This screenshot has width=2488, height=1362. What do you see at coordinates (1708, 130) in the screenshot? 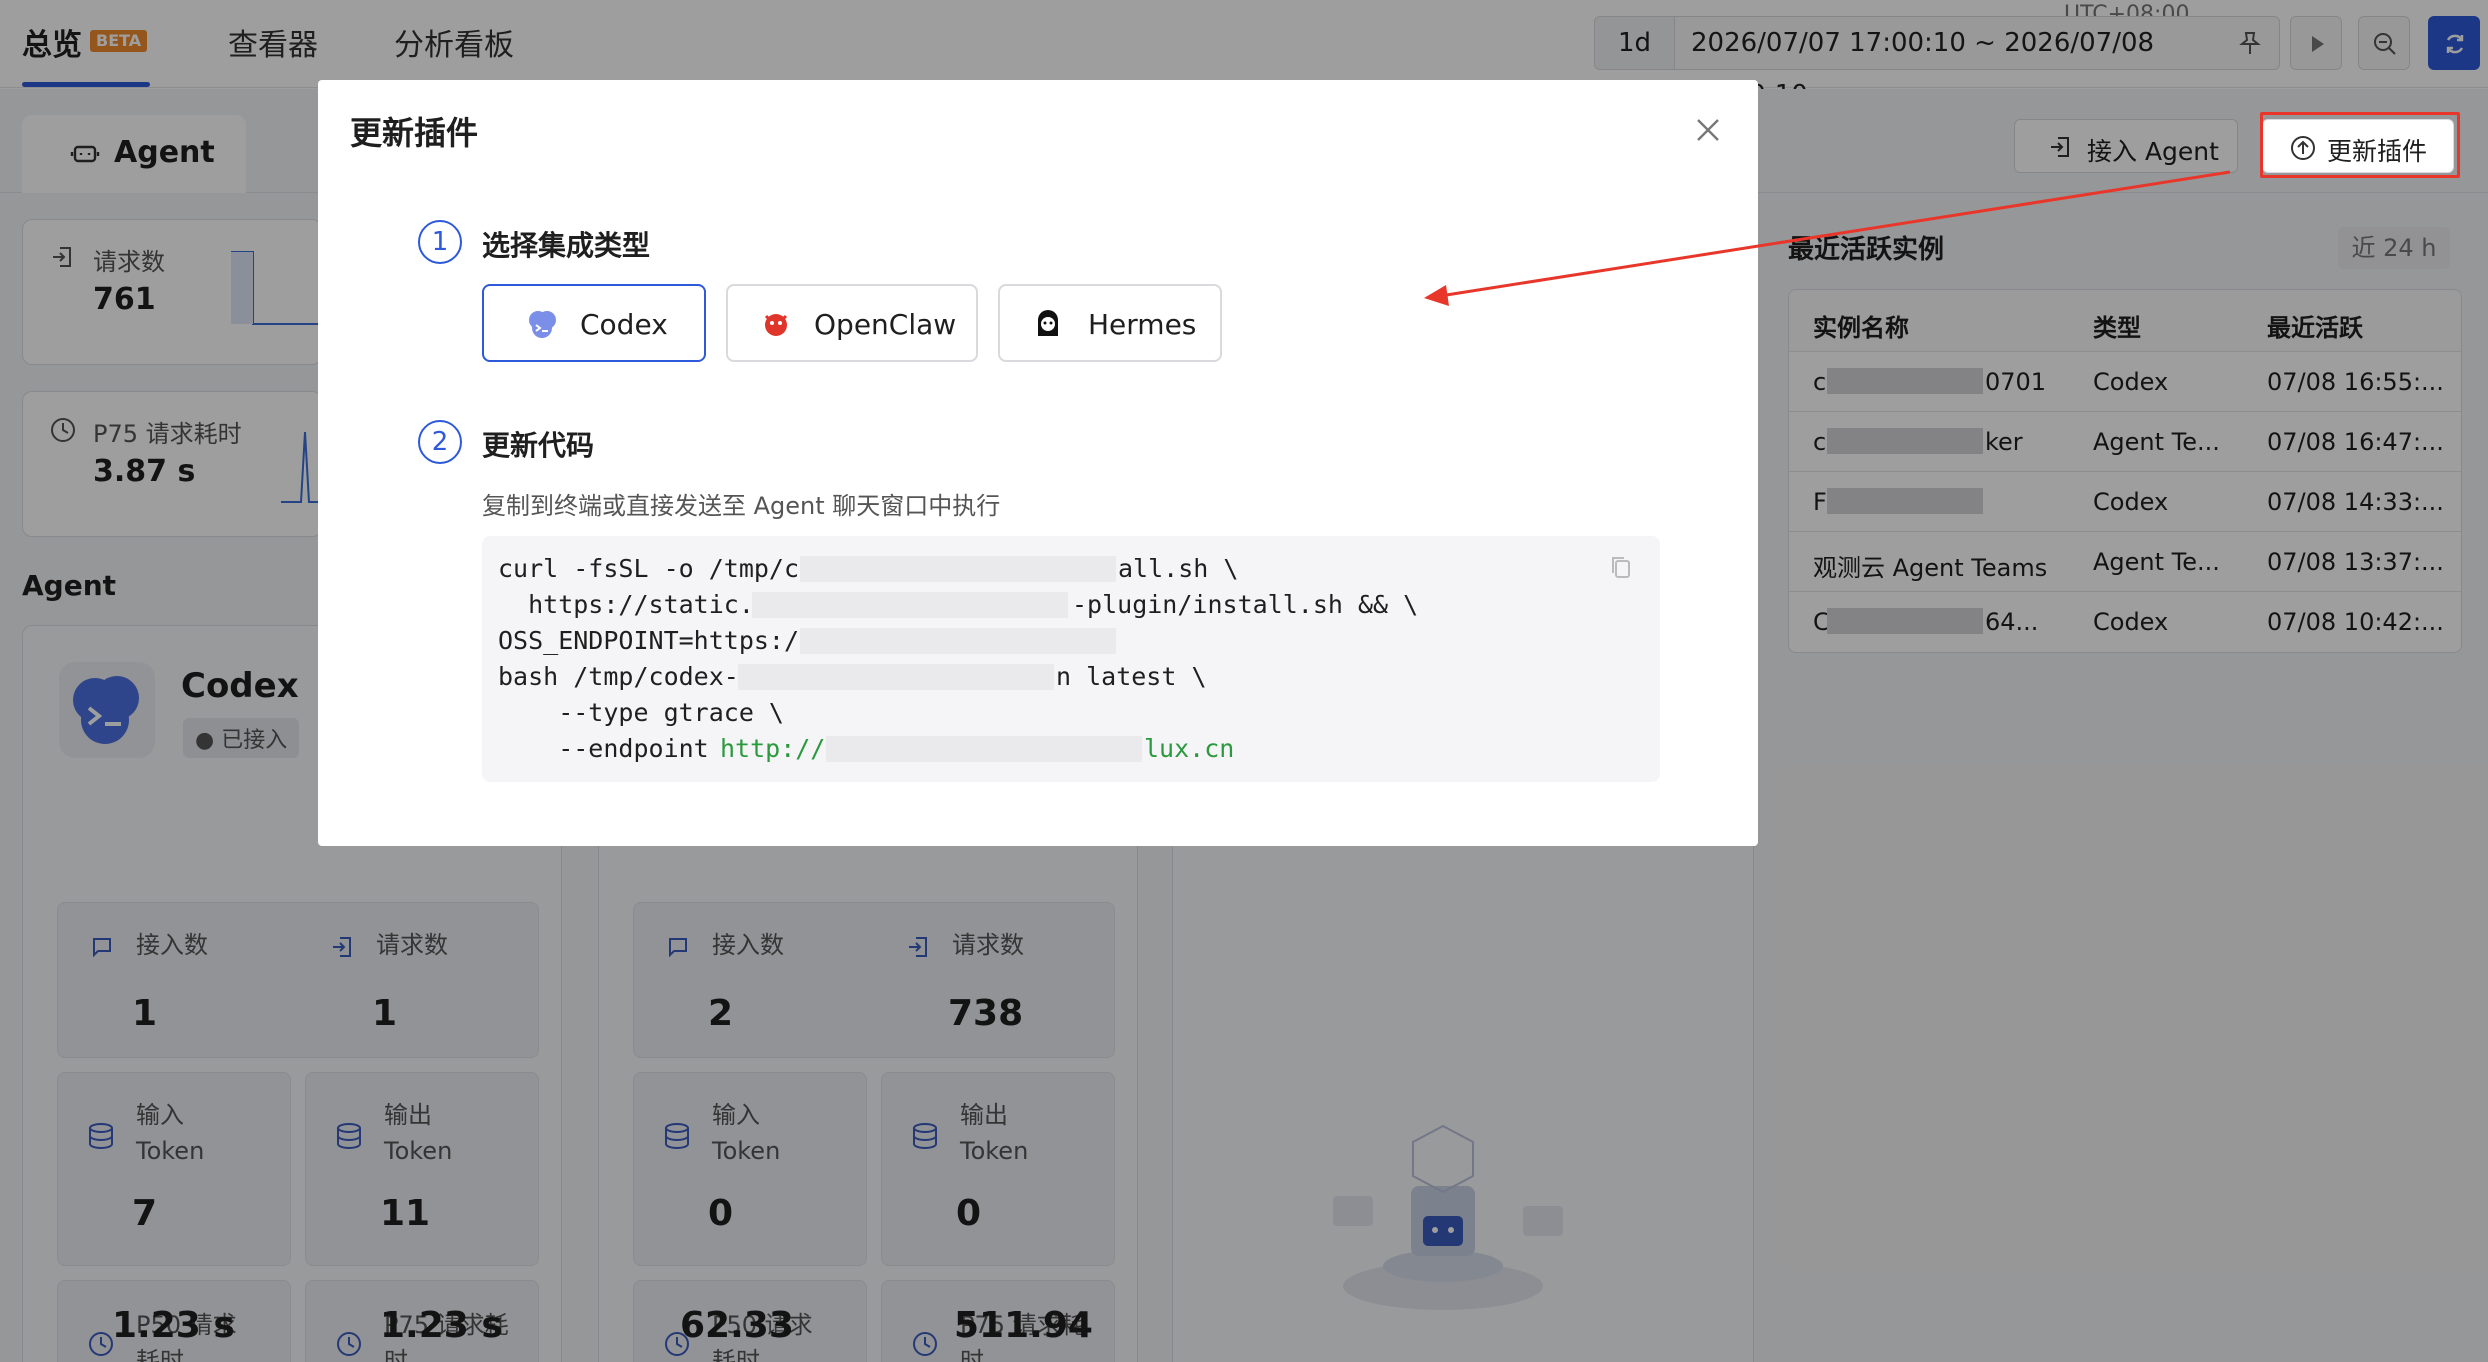
I see `close-icon` at bounding box center [1708, 130].